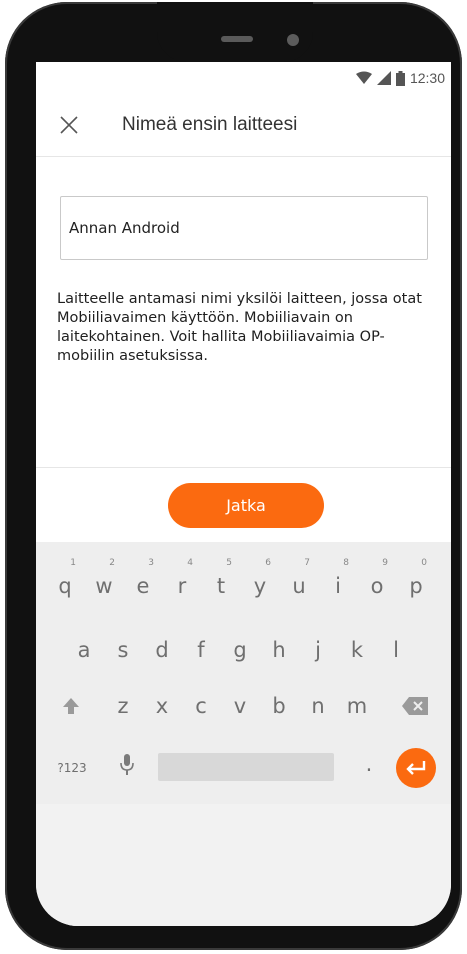  I want to click on key-x: x, so click(162, 706).